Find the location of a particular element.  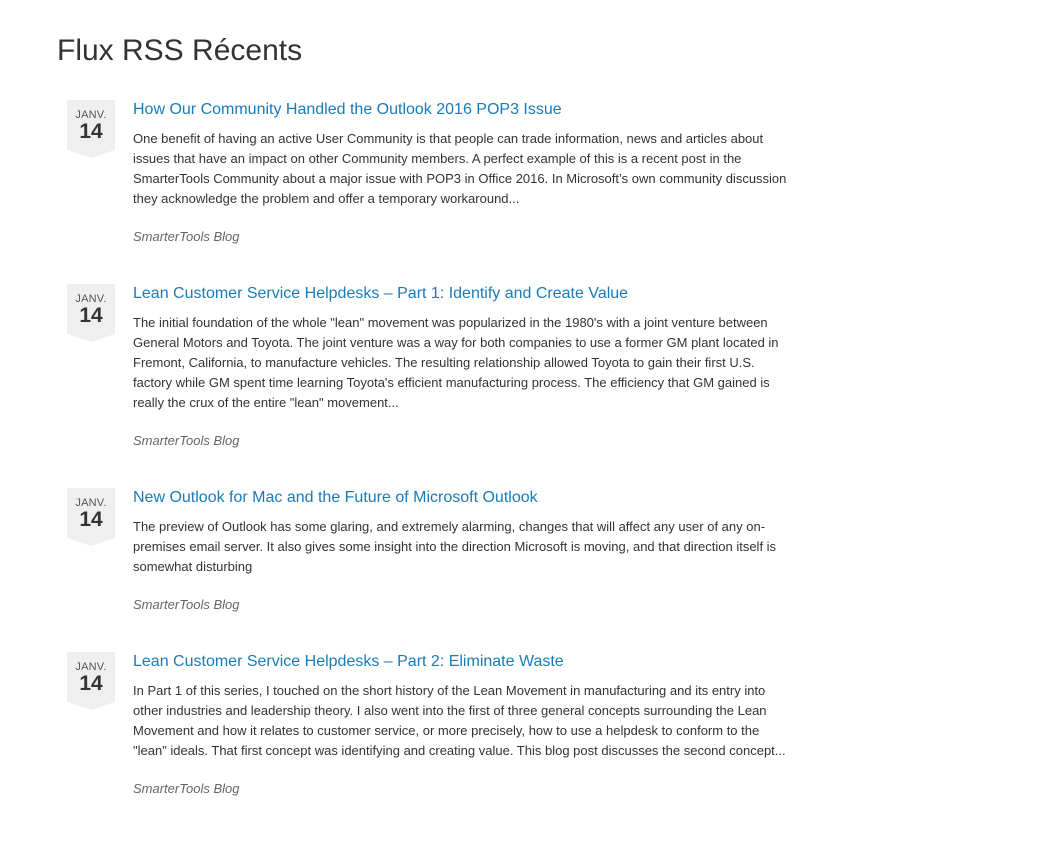

page-title: Flux RSS Récents is located at coordinates (180, 50).